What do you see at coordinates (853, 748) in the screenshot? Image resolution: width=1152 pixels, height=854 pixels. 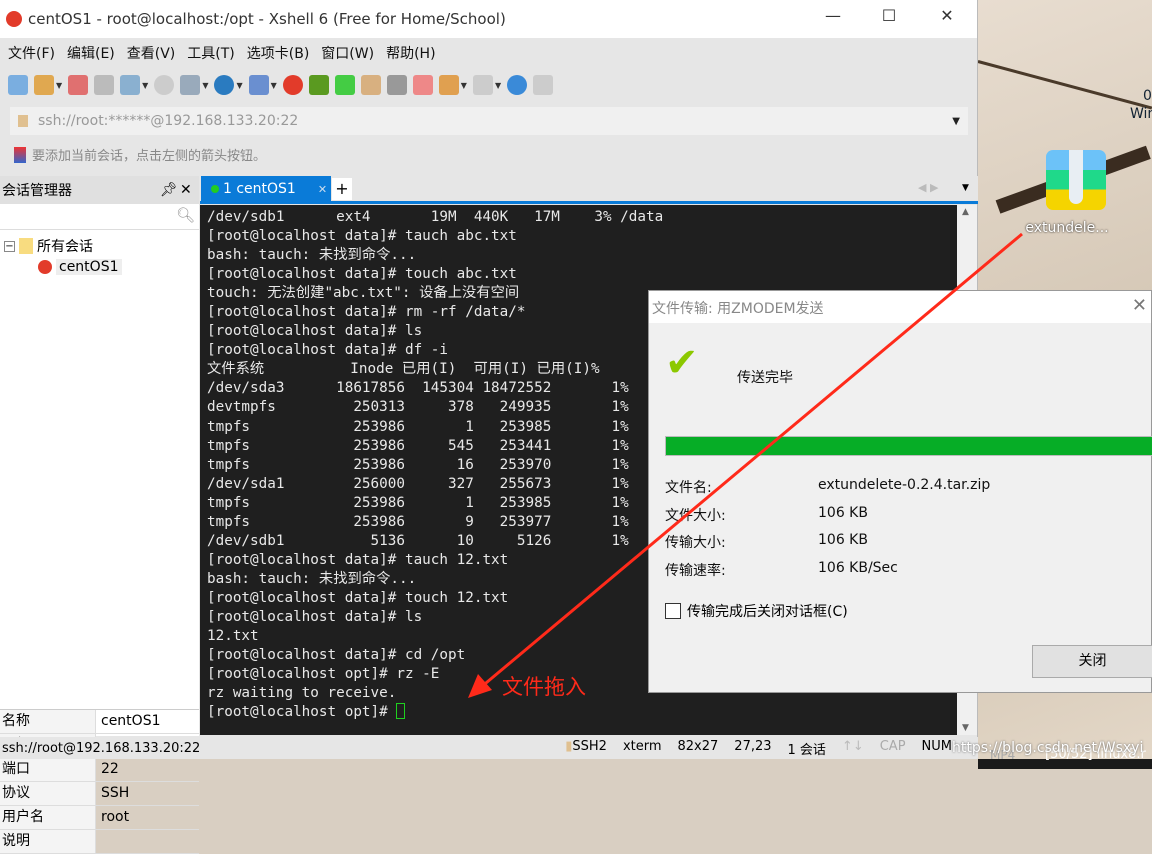 I see `up-down-arrows-icon: ↑↓` at bounding box center [853, 748].